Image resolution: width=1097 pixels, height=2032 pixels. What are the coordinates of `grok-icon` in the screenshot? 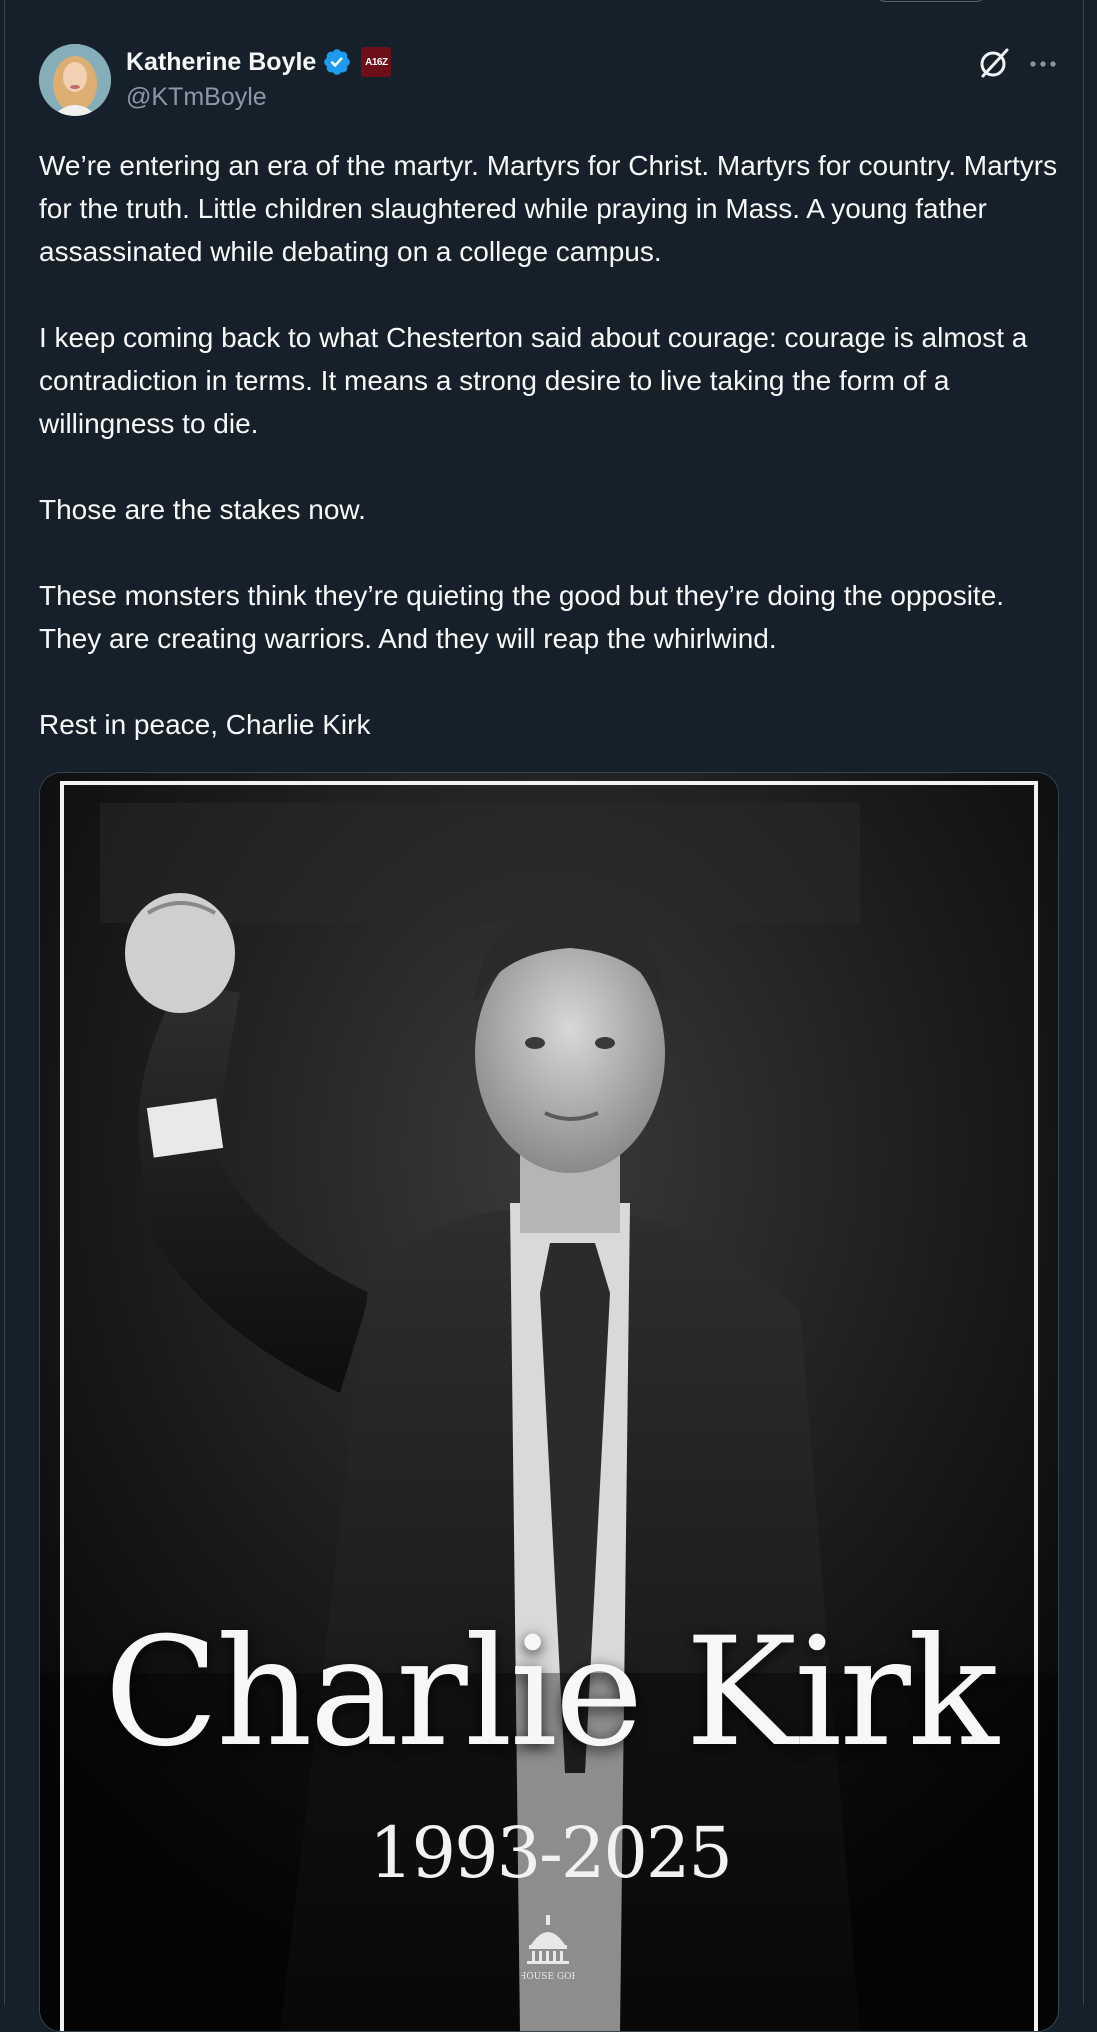 It's located at (994, 63).